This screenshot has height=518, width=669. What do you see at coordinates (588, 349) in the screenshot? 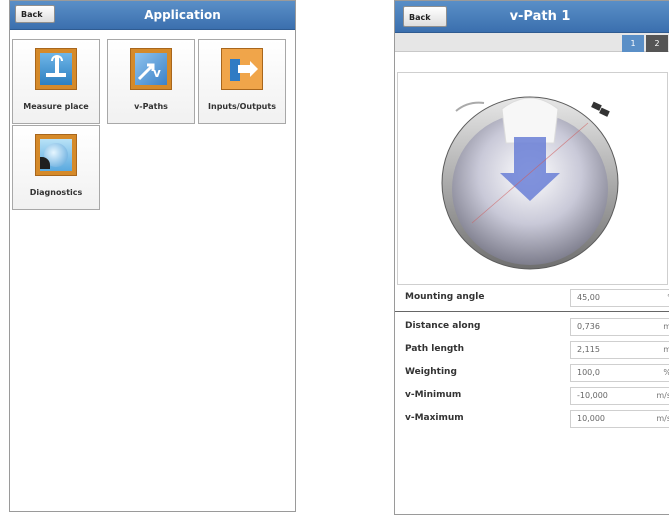
I see `field-value: 2,115` at bounding box center [588, 349].